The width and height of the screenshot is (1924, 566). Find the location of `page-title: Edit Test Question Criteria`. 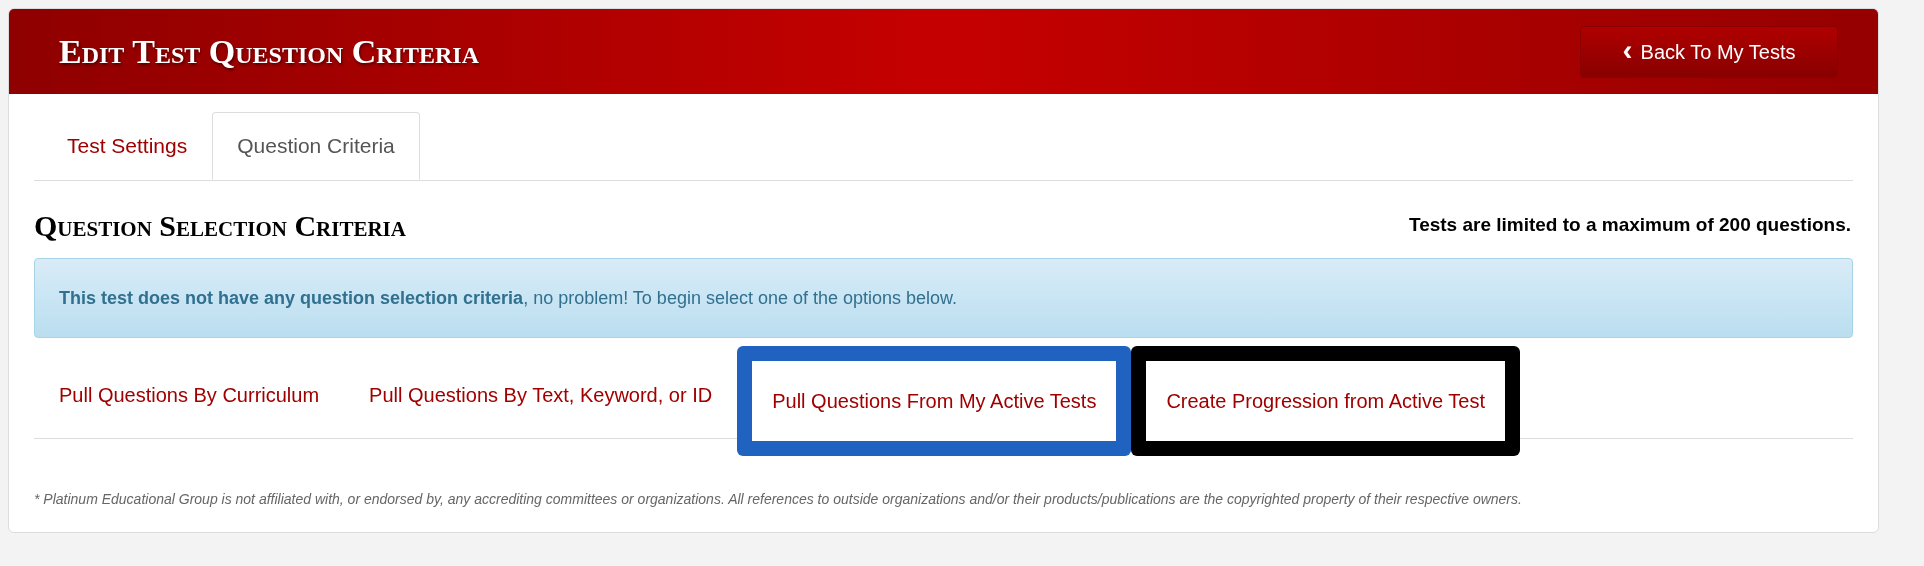

page-title: Edit Test Question Criteria is located at coordinates (269, 52).